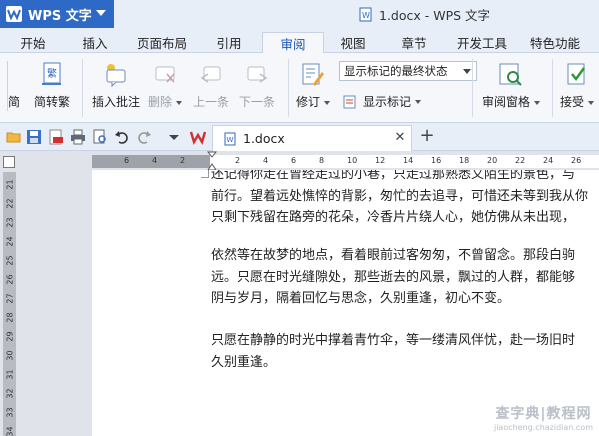  What do you see at coordinates (78, 137) in the screenshot?
I see `print-icon` at bounding box center [78, 137].